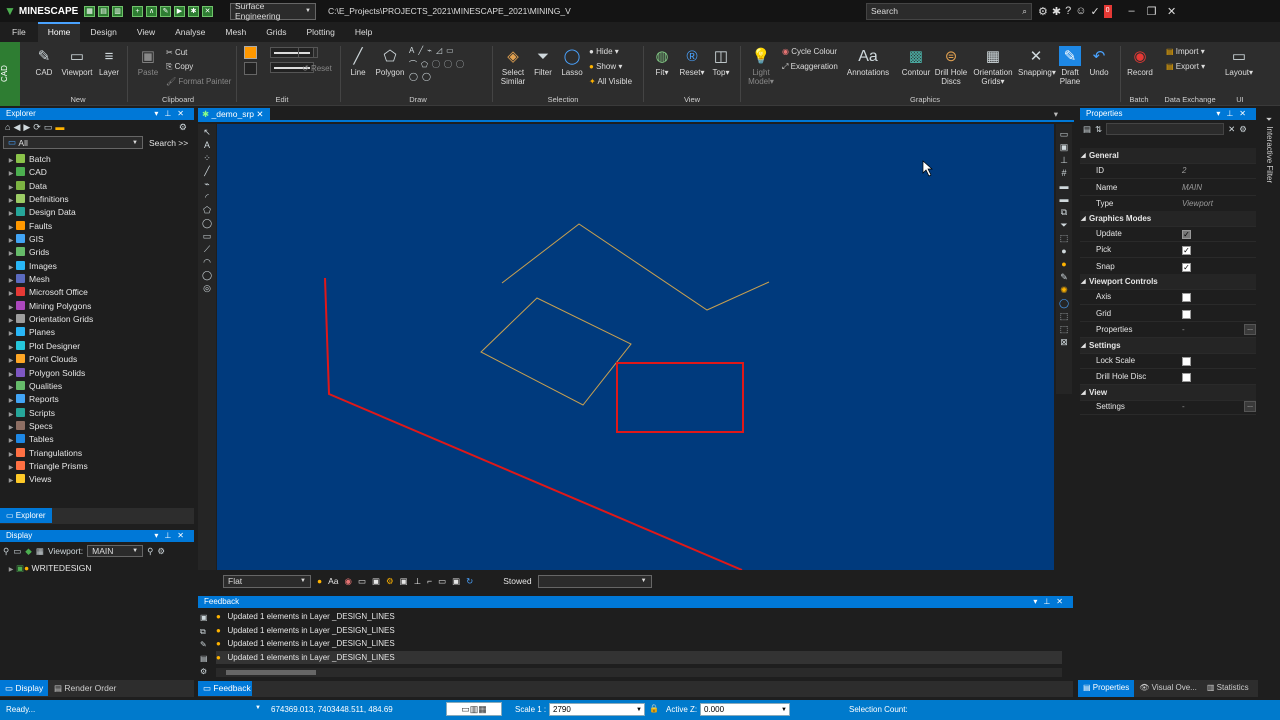 The height and width of the screenshot is (720, 1280). What do you see at coordinates (1064, 264) in the screenshot?
I see `orange-sphere-icon: ●` at bounding box center [1064, 264].